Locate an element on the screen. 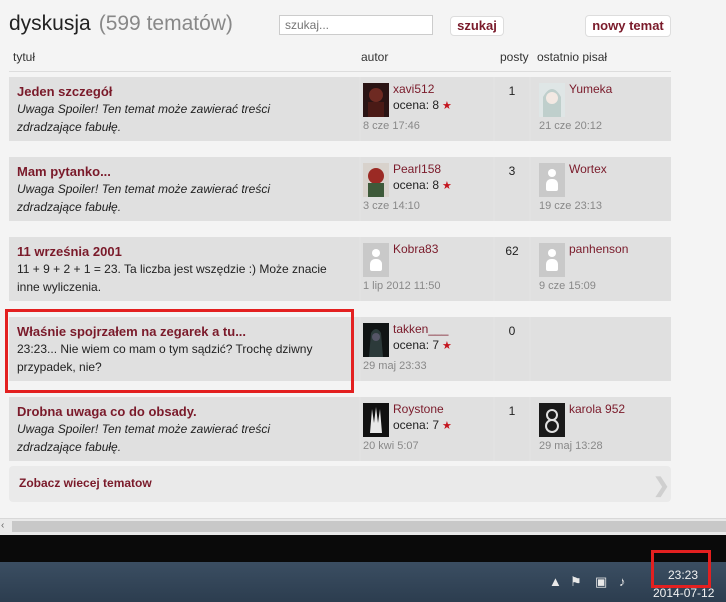  topic-title-link: 11 września 2001 is located at coordinates (69, 251).